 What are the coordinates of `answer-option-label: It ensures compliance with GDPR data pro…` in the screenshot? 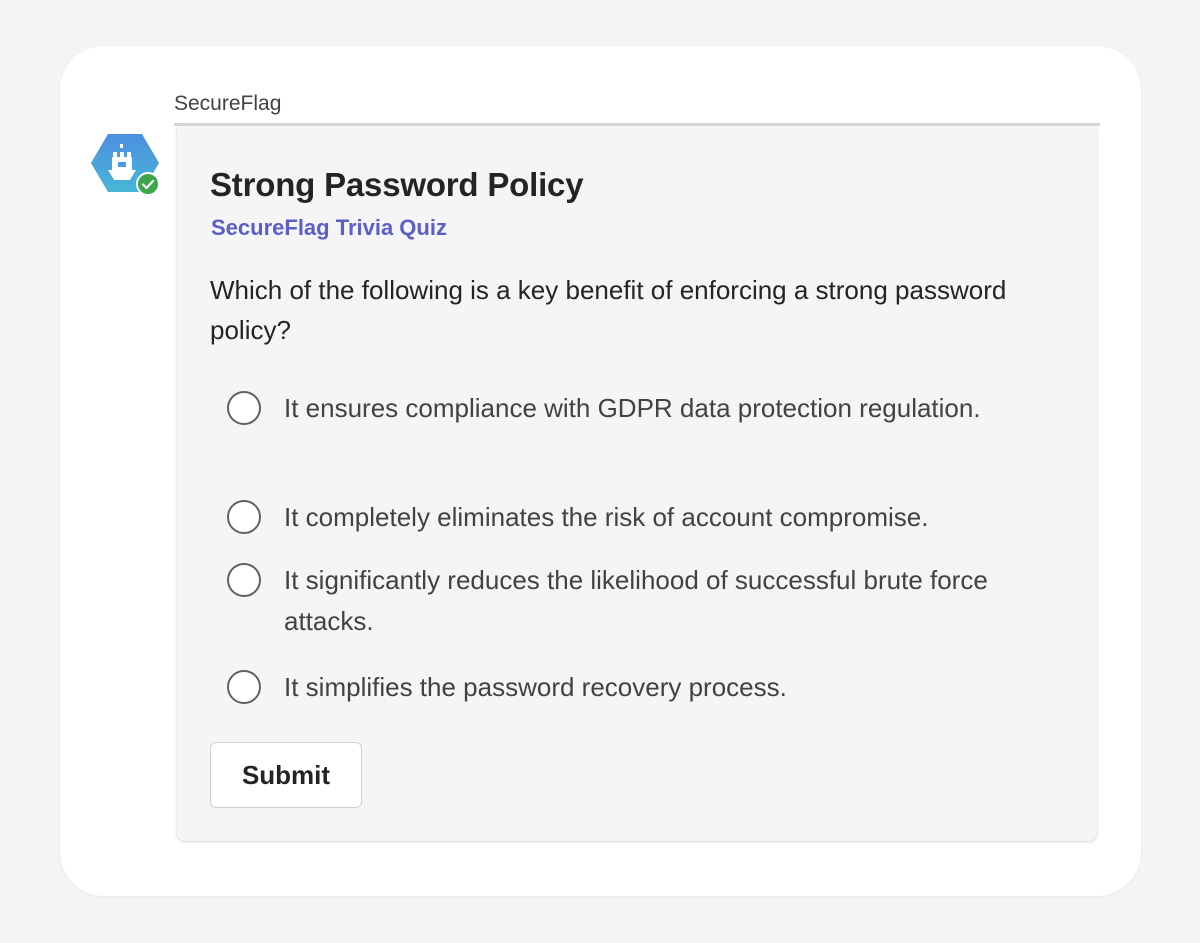 It's located at (632, 408).